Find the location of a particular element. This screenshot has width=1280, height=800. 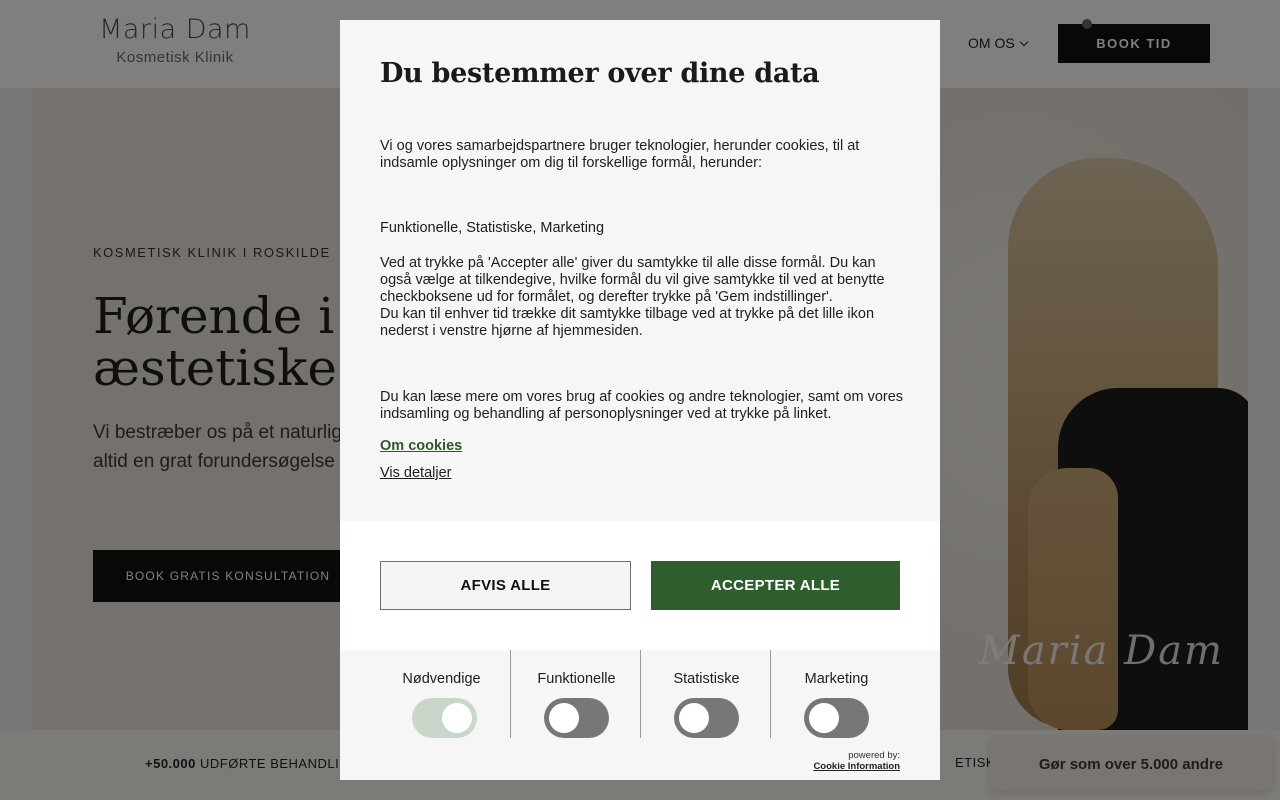

toggle-marketing is located at coordinates (836, 718).